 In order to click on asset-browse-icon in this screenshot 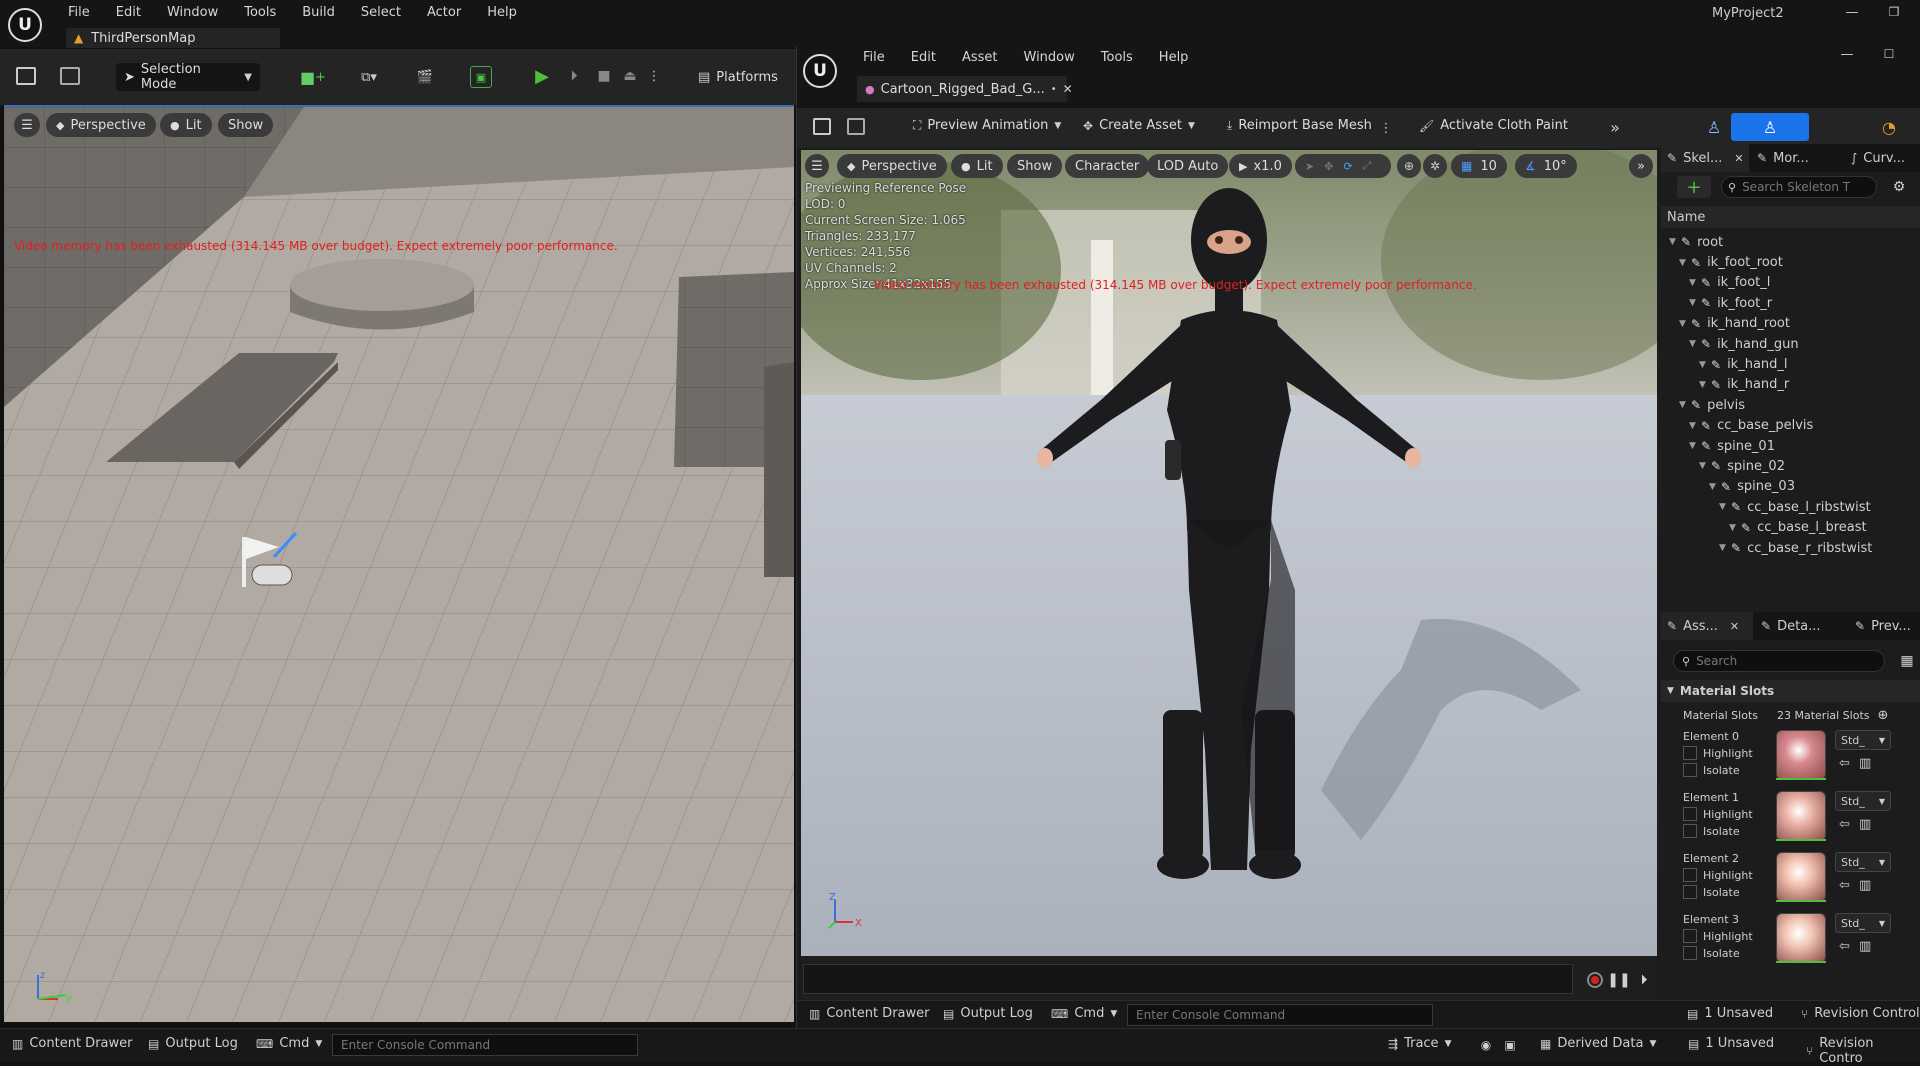, I will do `click(856, 126)`.